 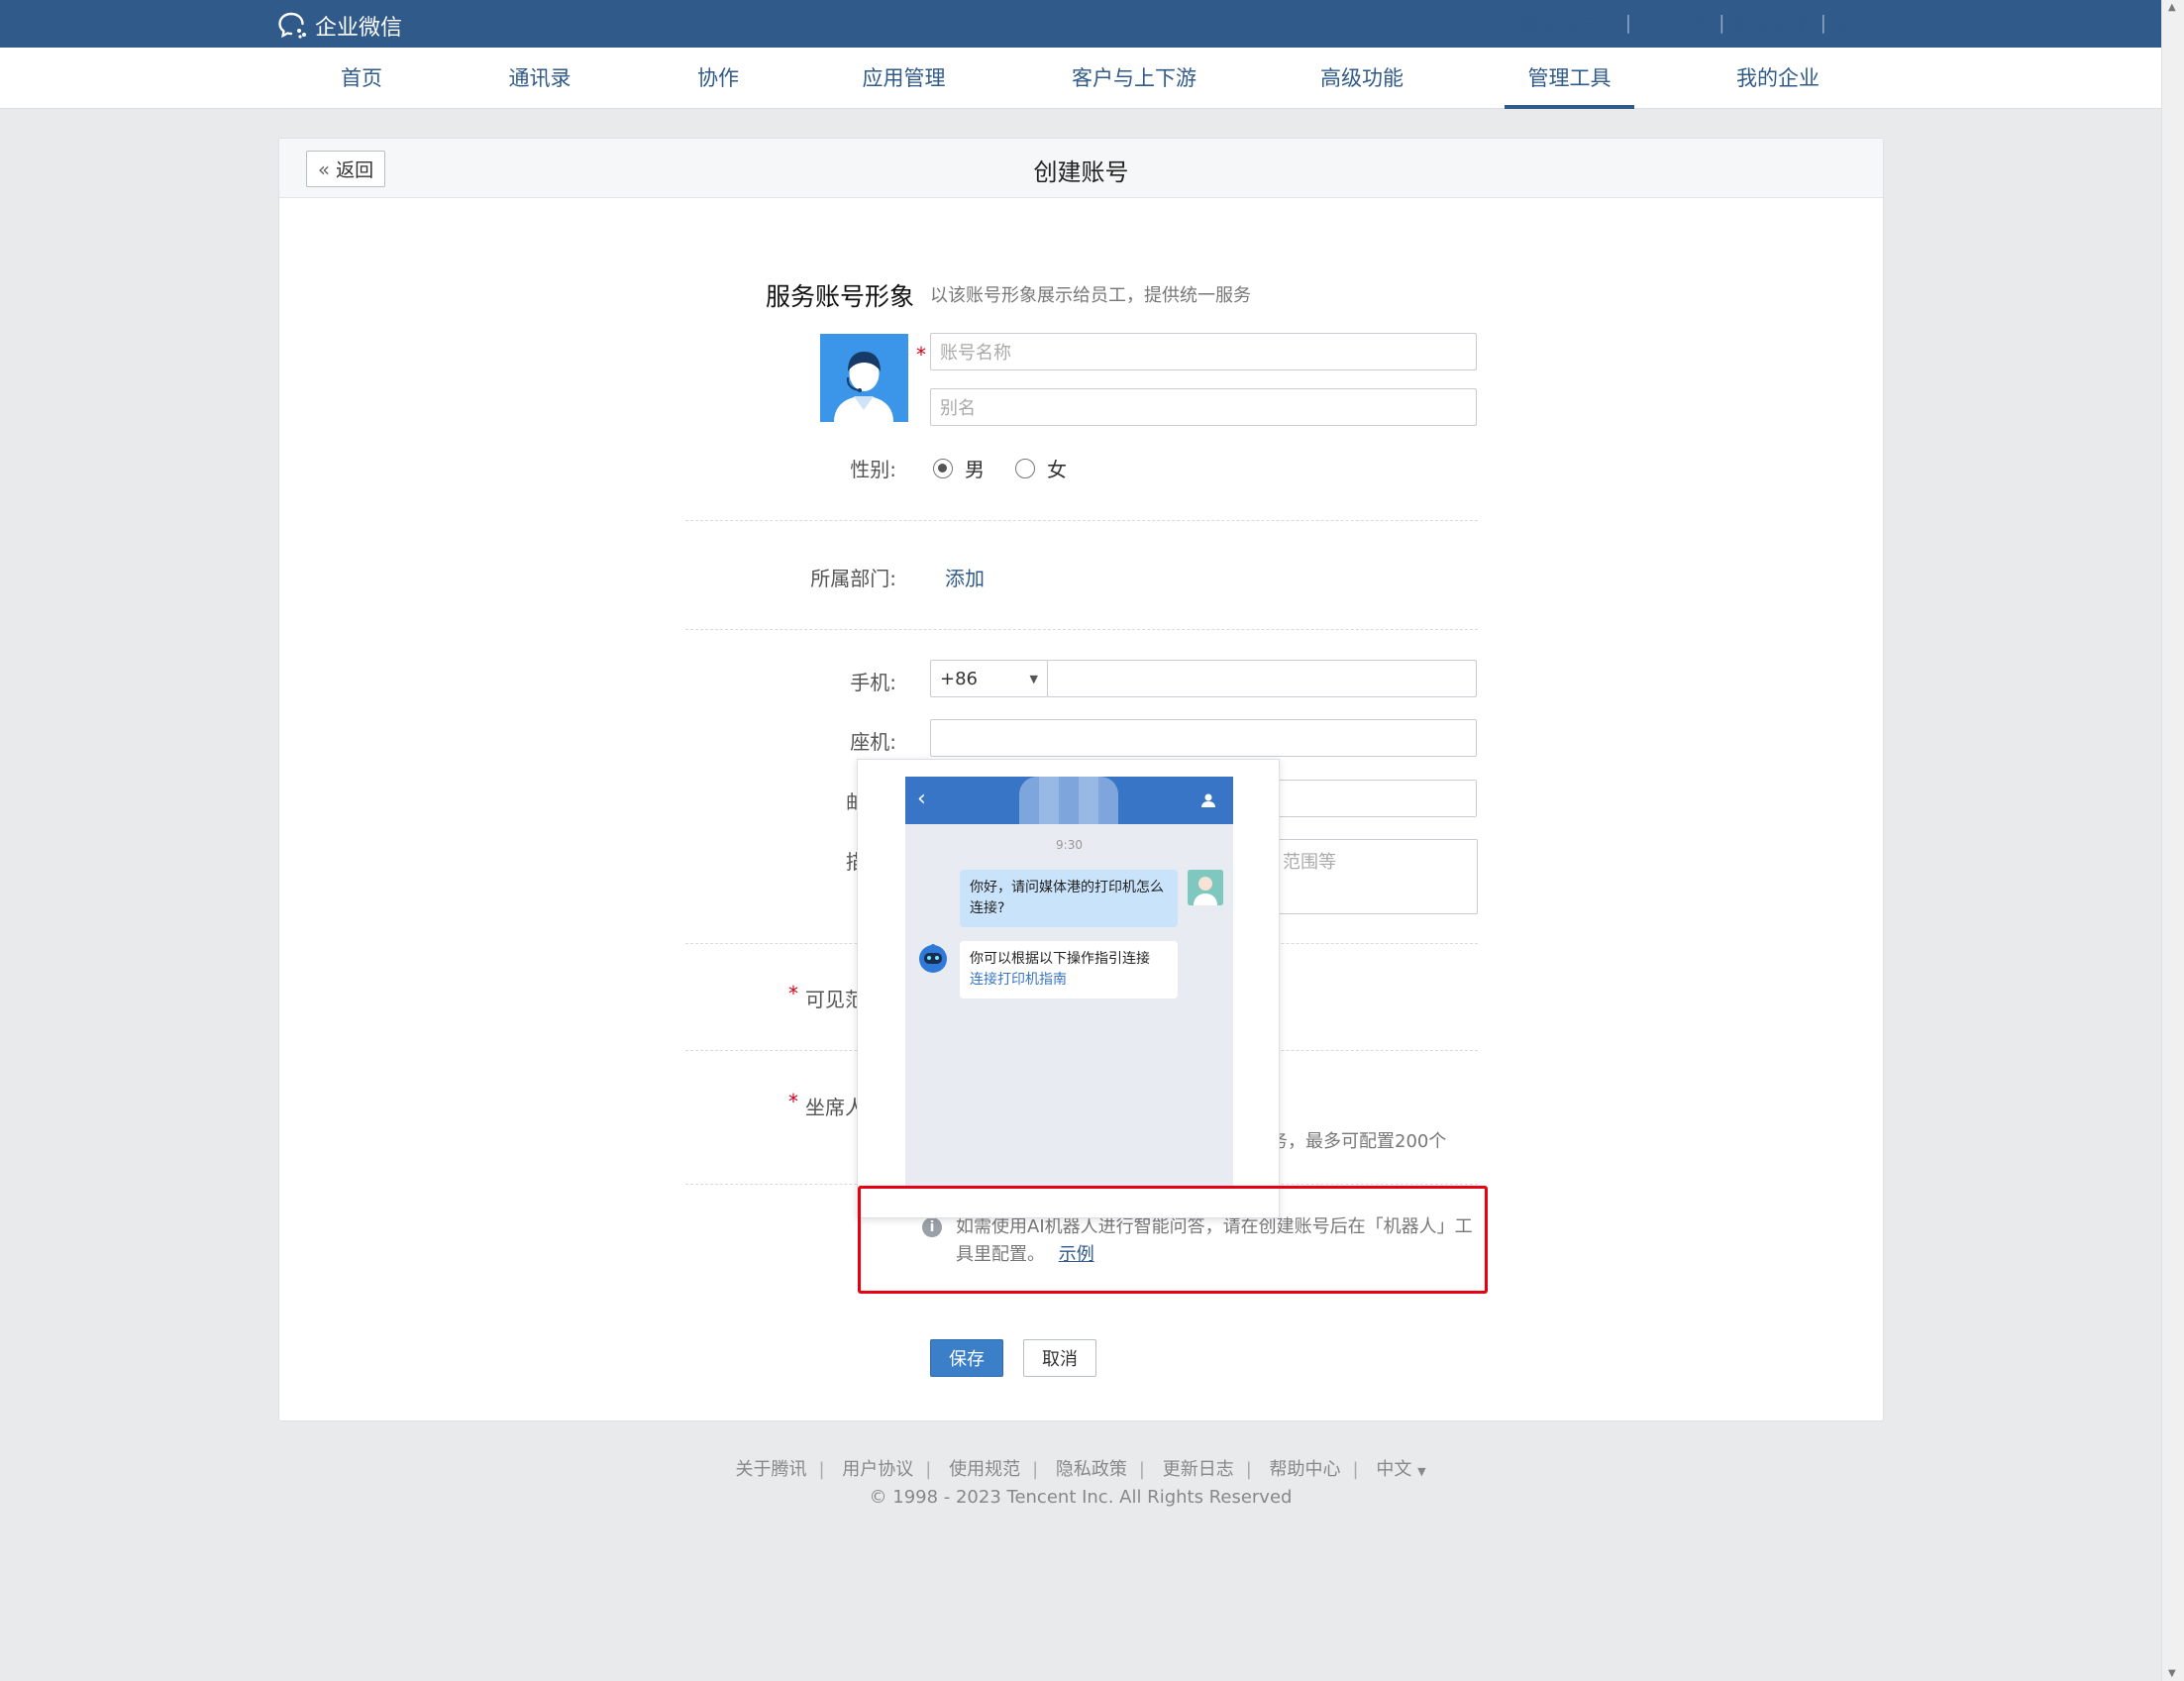 I want to click on cancel-button: 取消, so click(x=1059, y=1358).